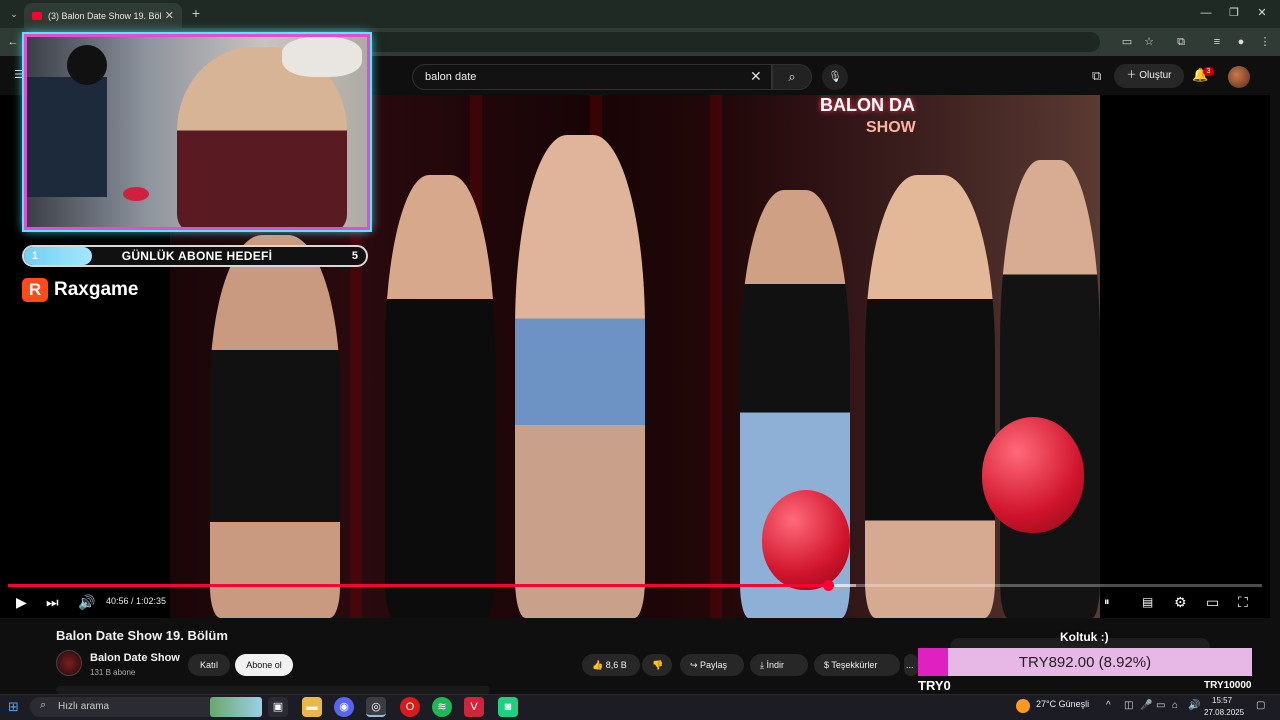  What do you see at coordinates (1224, 712) in the screenshot?
I see `clock-date: 27.08.2025` at bounding box center [1224, 712].